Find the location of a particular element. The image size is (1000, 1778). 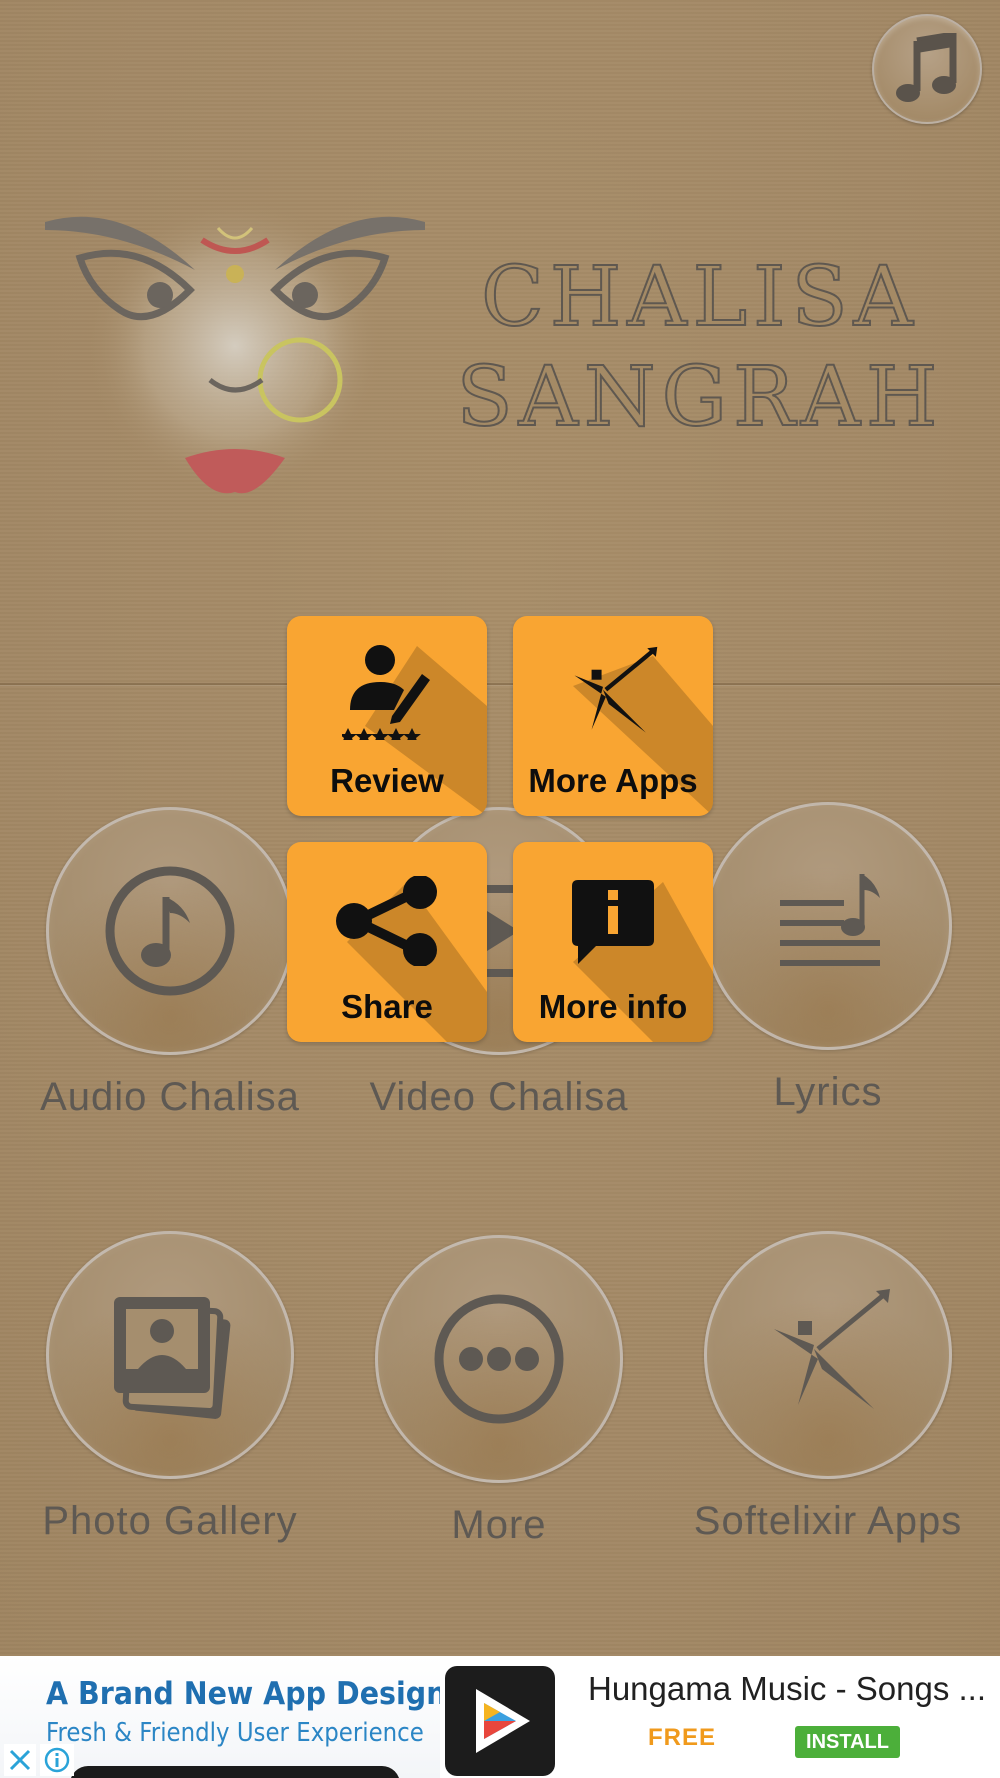

softelixir-apps-label: Softelixir Apps is located at coordinates (828, 1521).